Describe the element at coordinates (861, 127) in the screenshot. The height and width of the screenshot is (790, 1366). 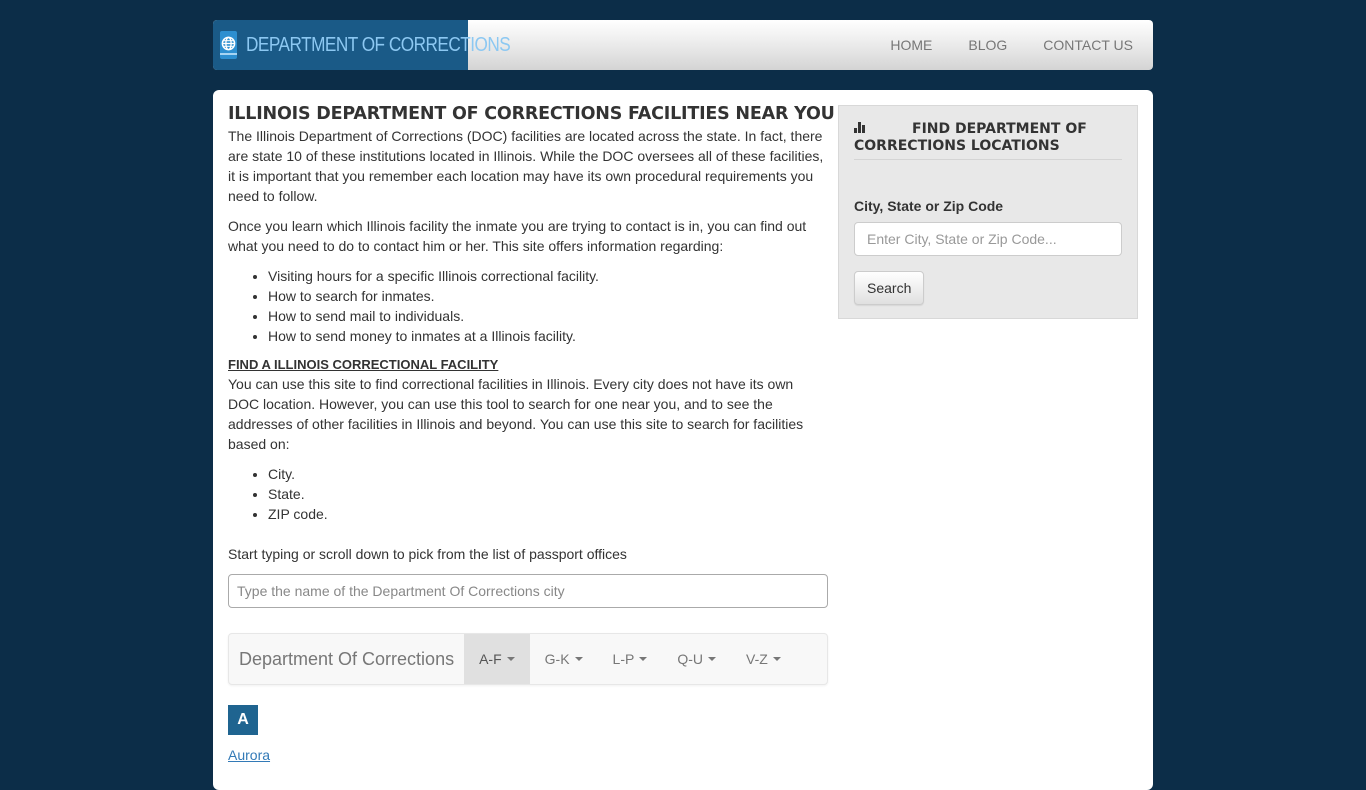
I see `bar-chart-icon` at that location.